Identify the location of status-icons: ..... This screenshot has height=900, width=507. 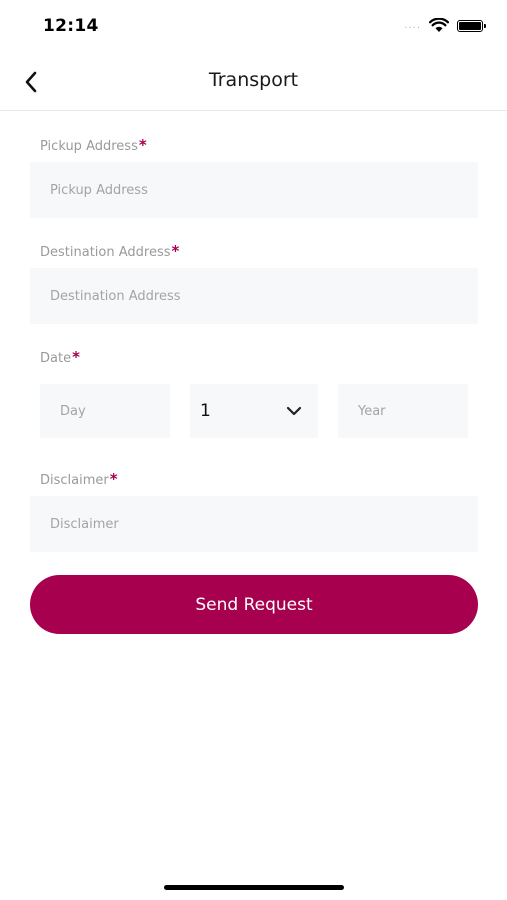
(445, 25).